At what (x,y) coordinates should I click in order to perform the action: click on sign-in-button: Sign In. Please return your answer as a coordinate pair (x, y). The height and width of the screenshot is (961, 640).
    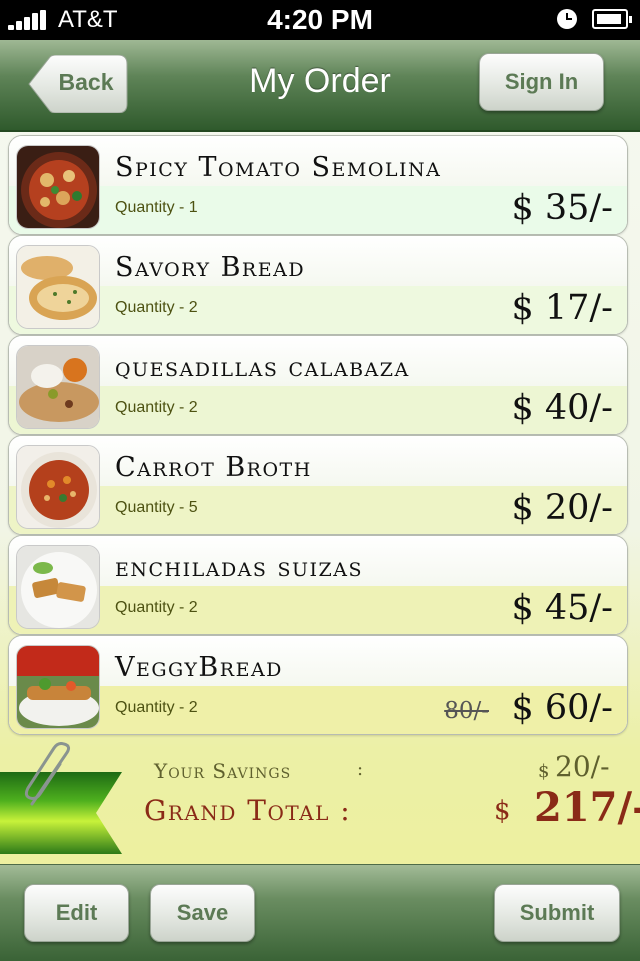
    Looking at the image, I should click on (541, 82).